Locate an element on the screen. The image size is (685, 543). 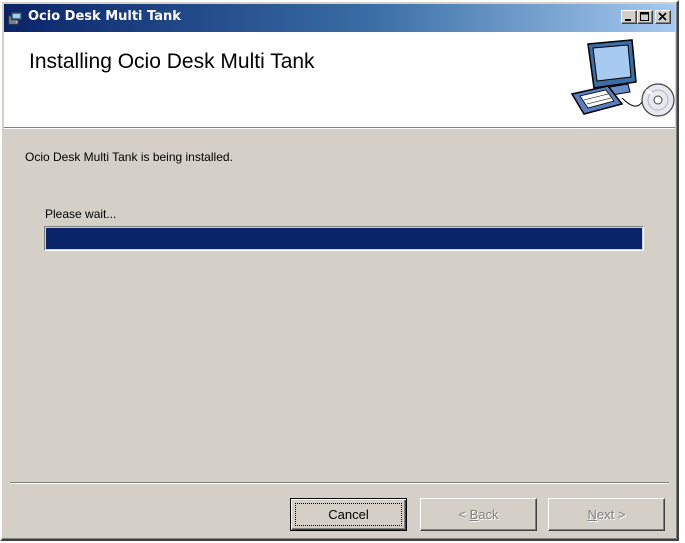
button-separator is located at coordinates (339, 483).